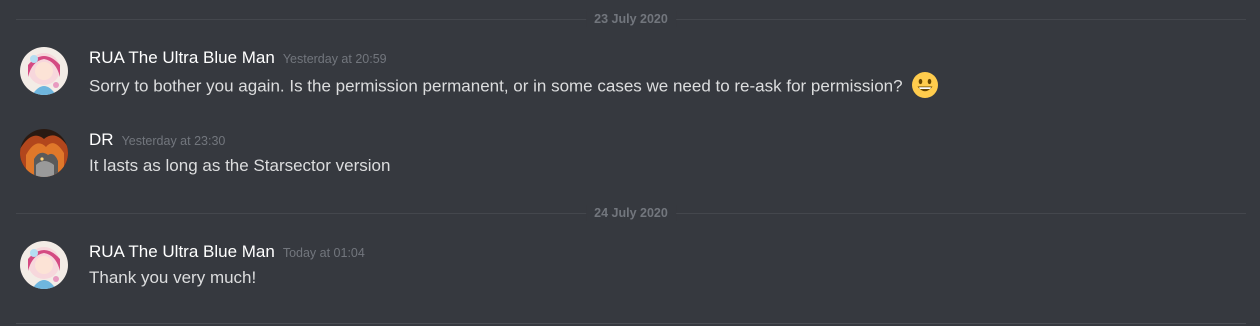 This screenshot has width=1260, height=326. I want to click on username: DR, so click(101, 139).